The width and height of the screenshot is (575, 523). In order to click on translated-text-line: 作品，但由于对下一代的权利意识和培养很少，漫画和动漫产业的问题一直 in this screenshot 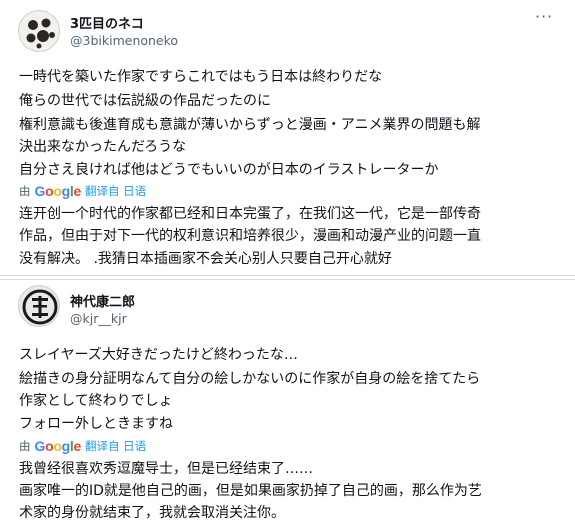, I will do `click(250, 236)`.